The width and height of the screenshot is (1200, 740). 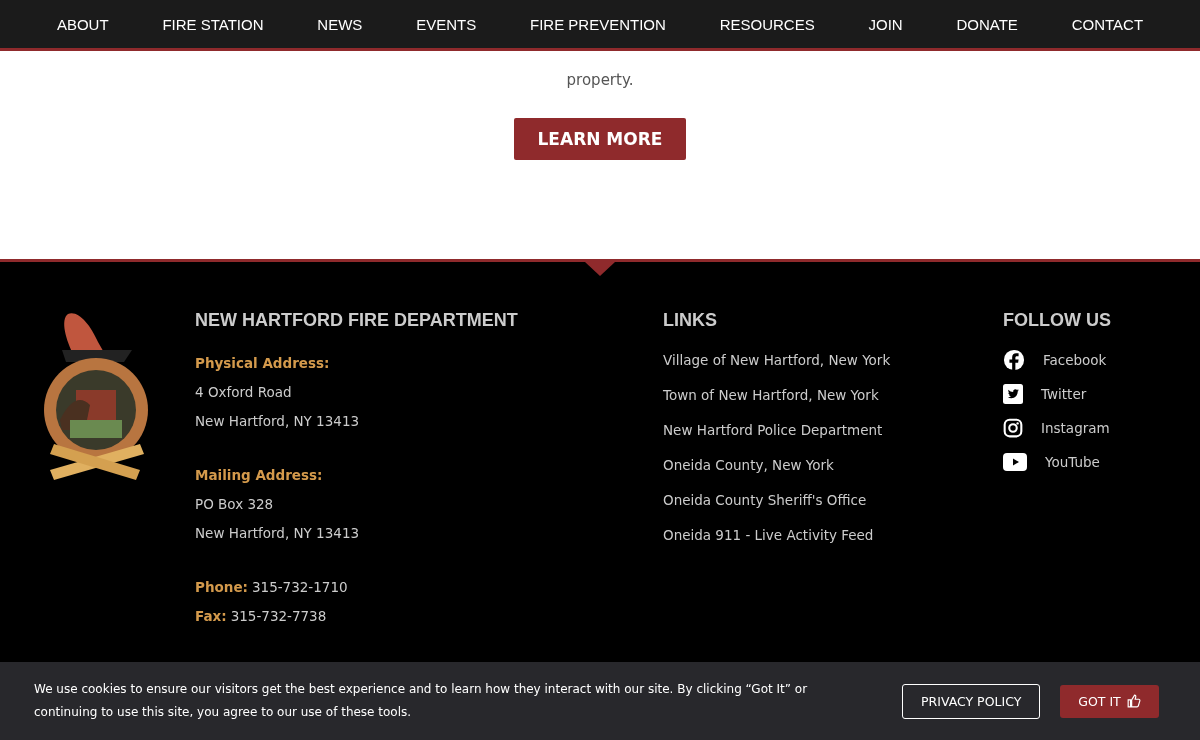 What do you see at coordinates (1013, 394) in the screenshot?
I see `twitter-icon` at bounding box center [1013, 394].